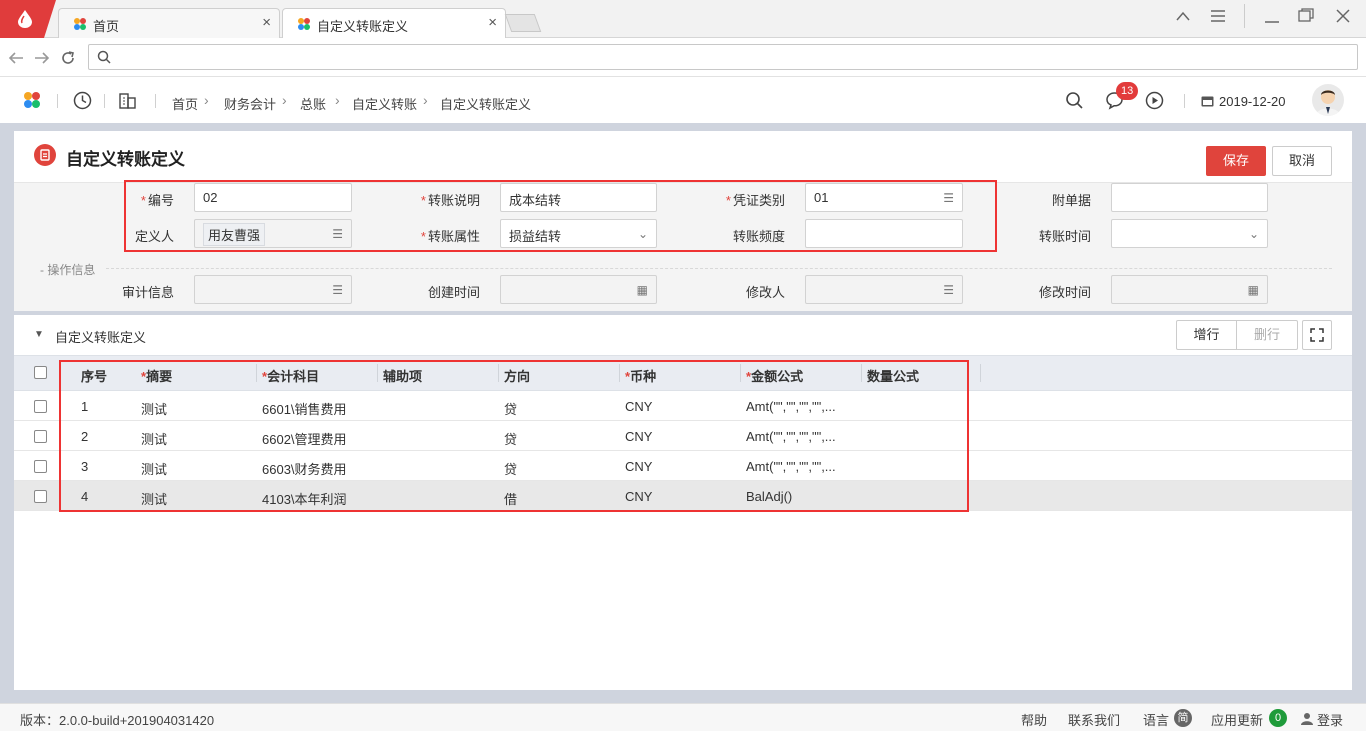 The width and height of the screenshot is (1366, 731). Describe the element at coordinates (1218, 16) in the screenshot. I see `menu-icon` at that location.